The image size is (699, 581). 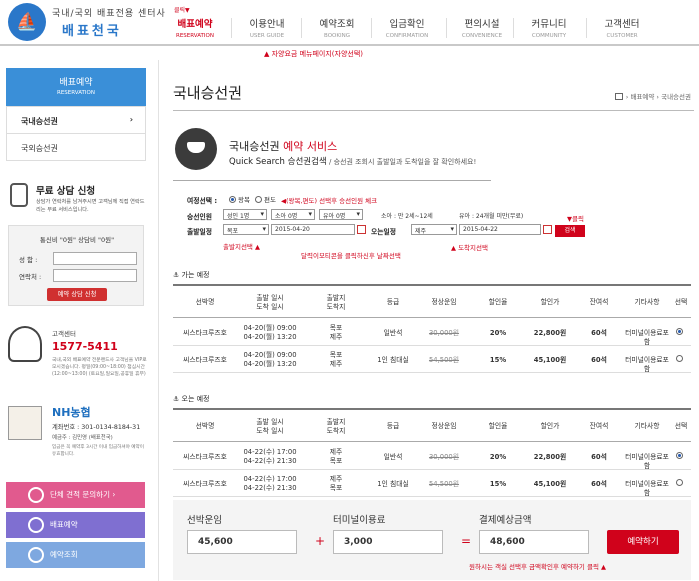 I want to click on consult-apply-button: 예약 상담 신청, so click(x=77, y=294).